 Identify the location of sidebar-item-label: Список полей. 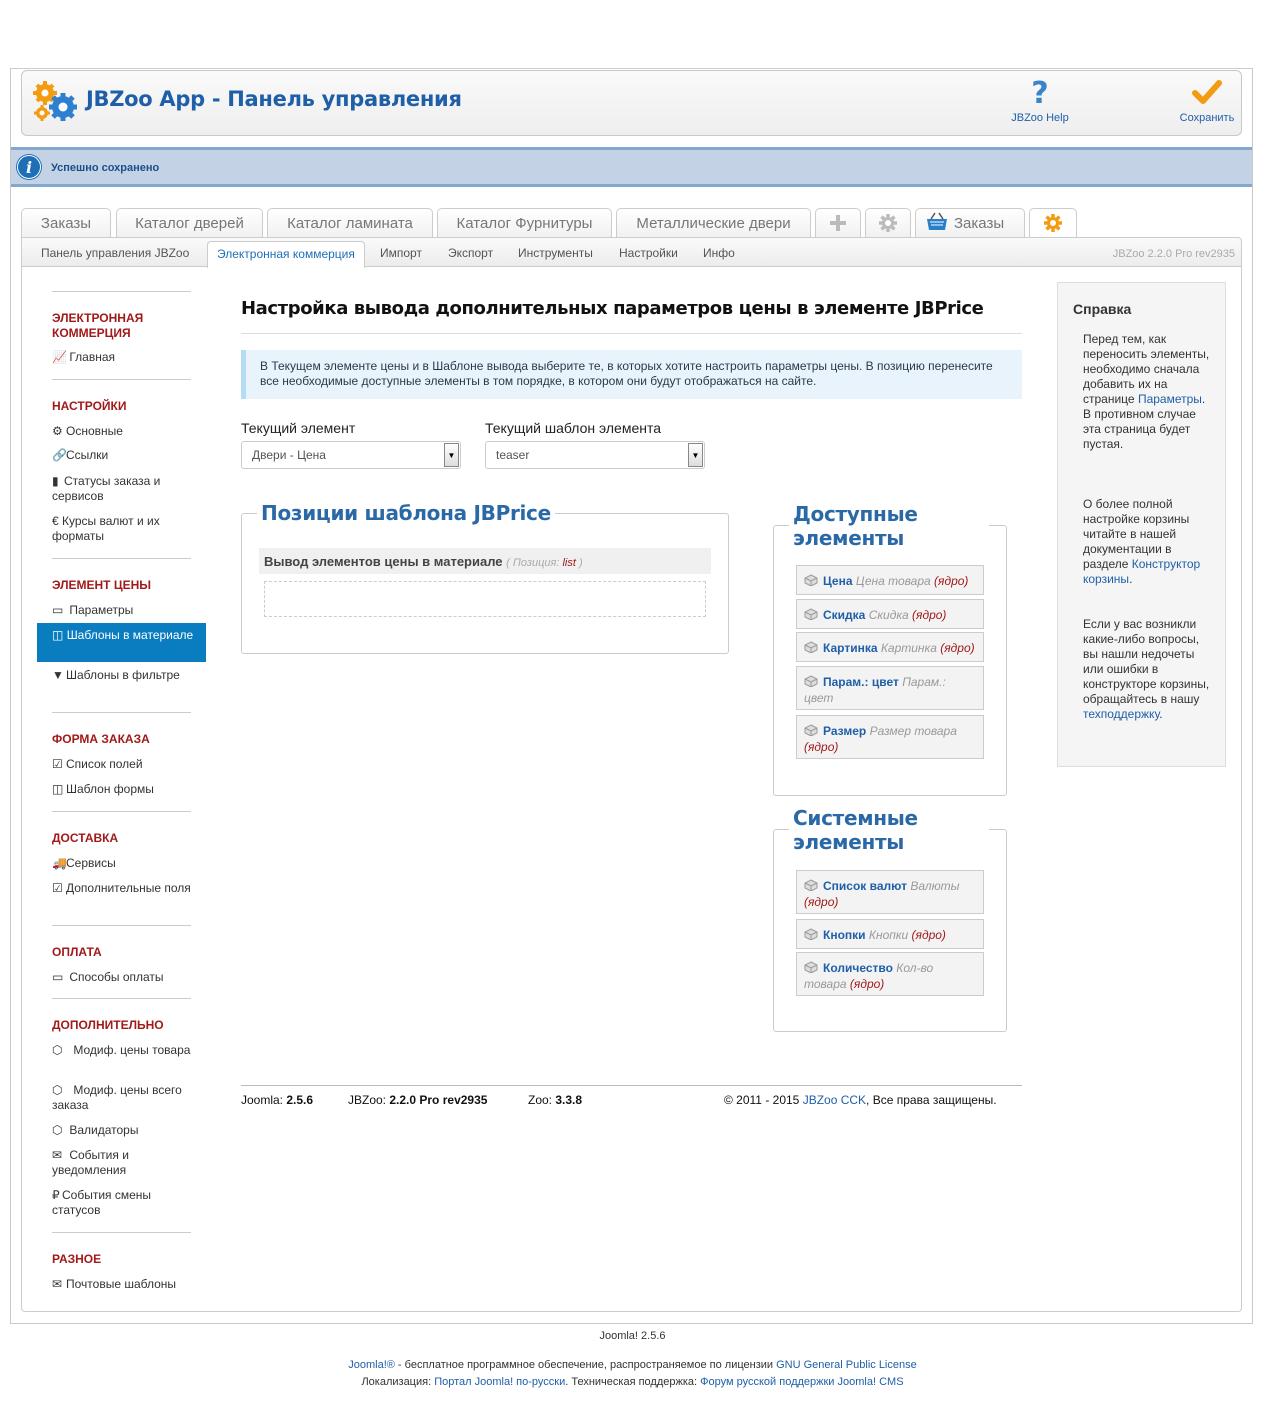
(104, 764).